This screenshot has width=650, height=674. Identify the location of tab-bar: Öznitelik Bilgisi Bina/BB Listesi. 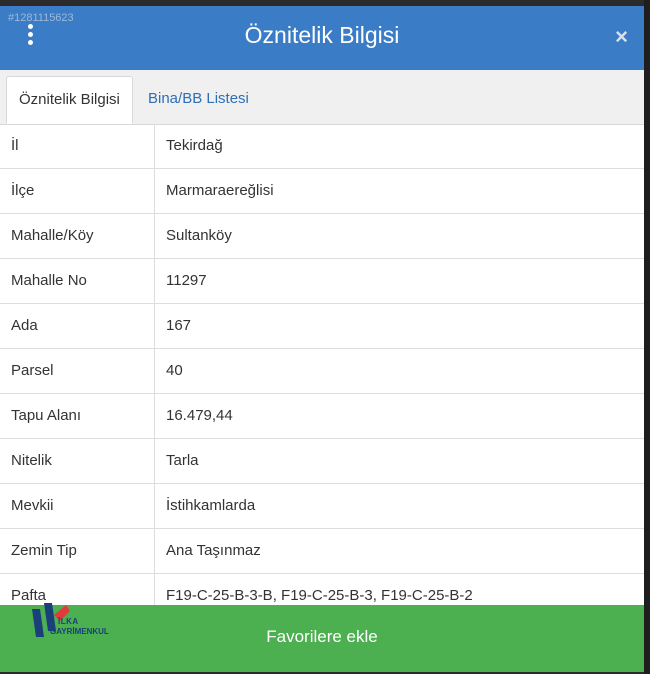
(322, 97).